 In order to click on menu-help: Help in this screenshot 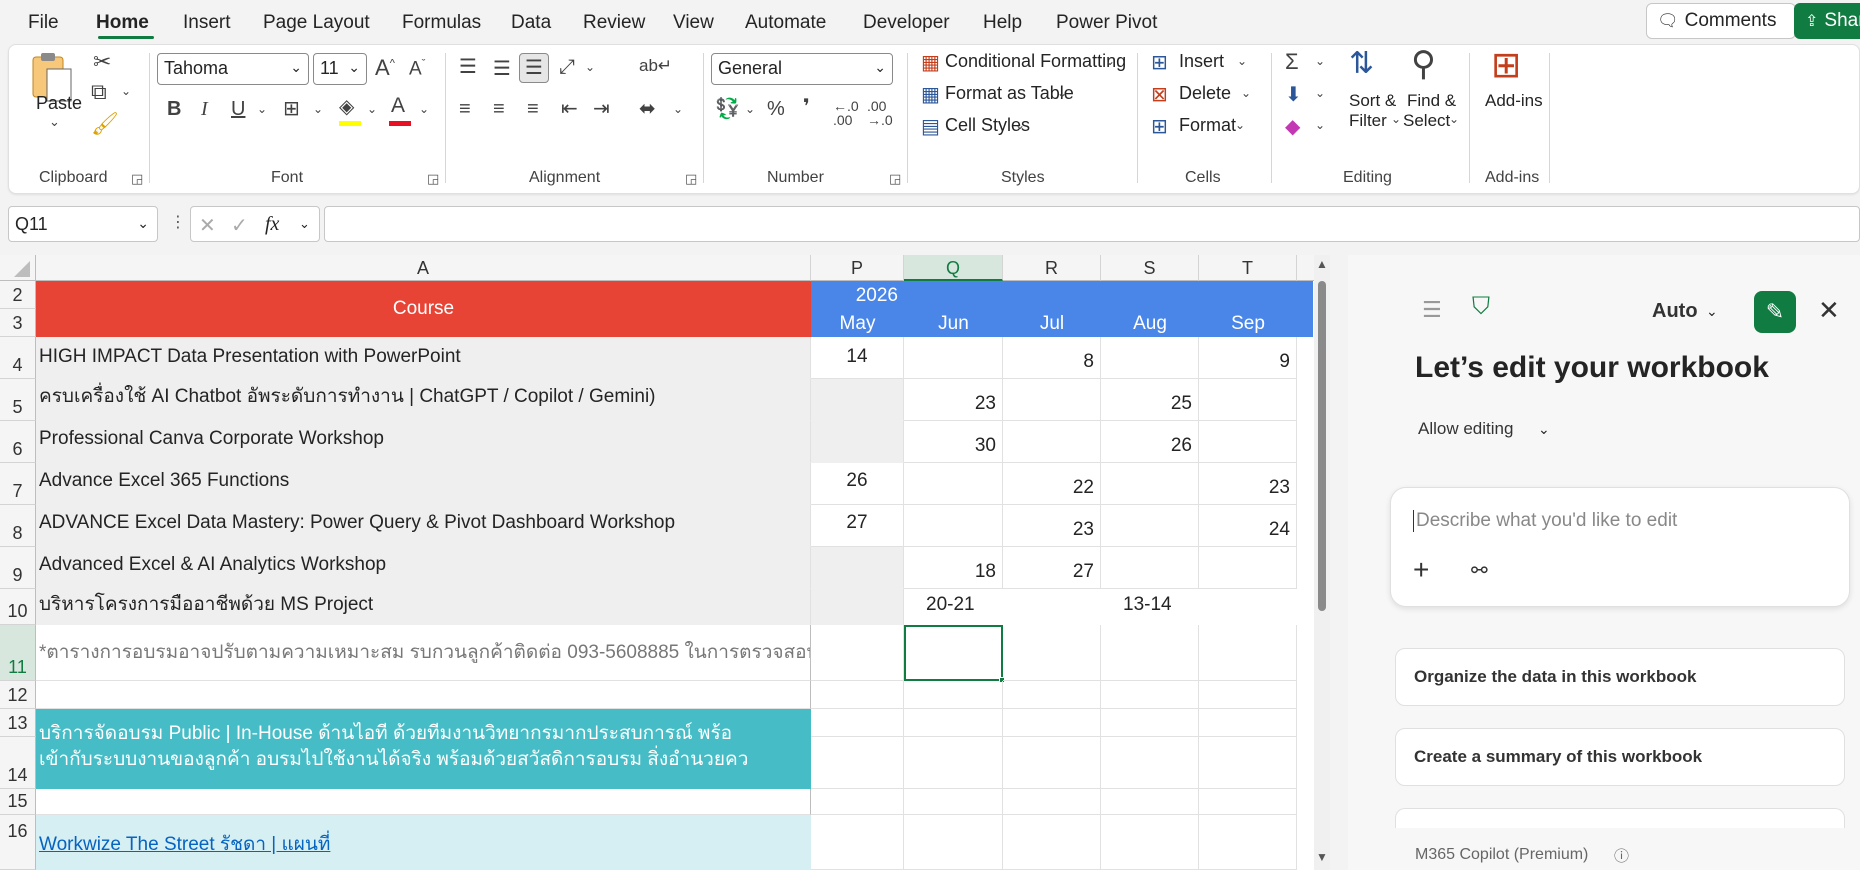, I will do `click(1002, 23)`.